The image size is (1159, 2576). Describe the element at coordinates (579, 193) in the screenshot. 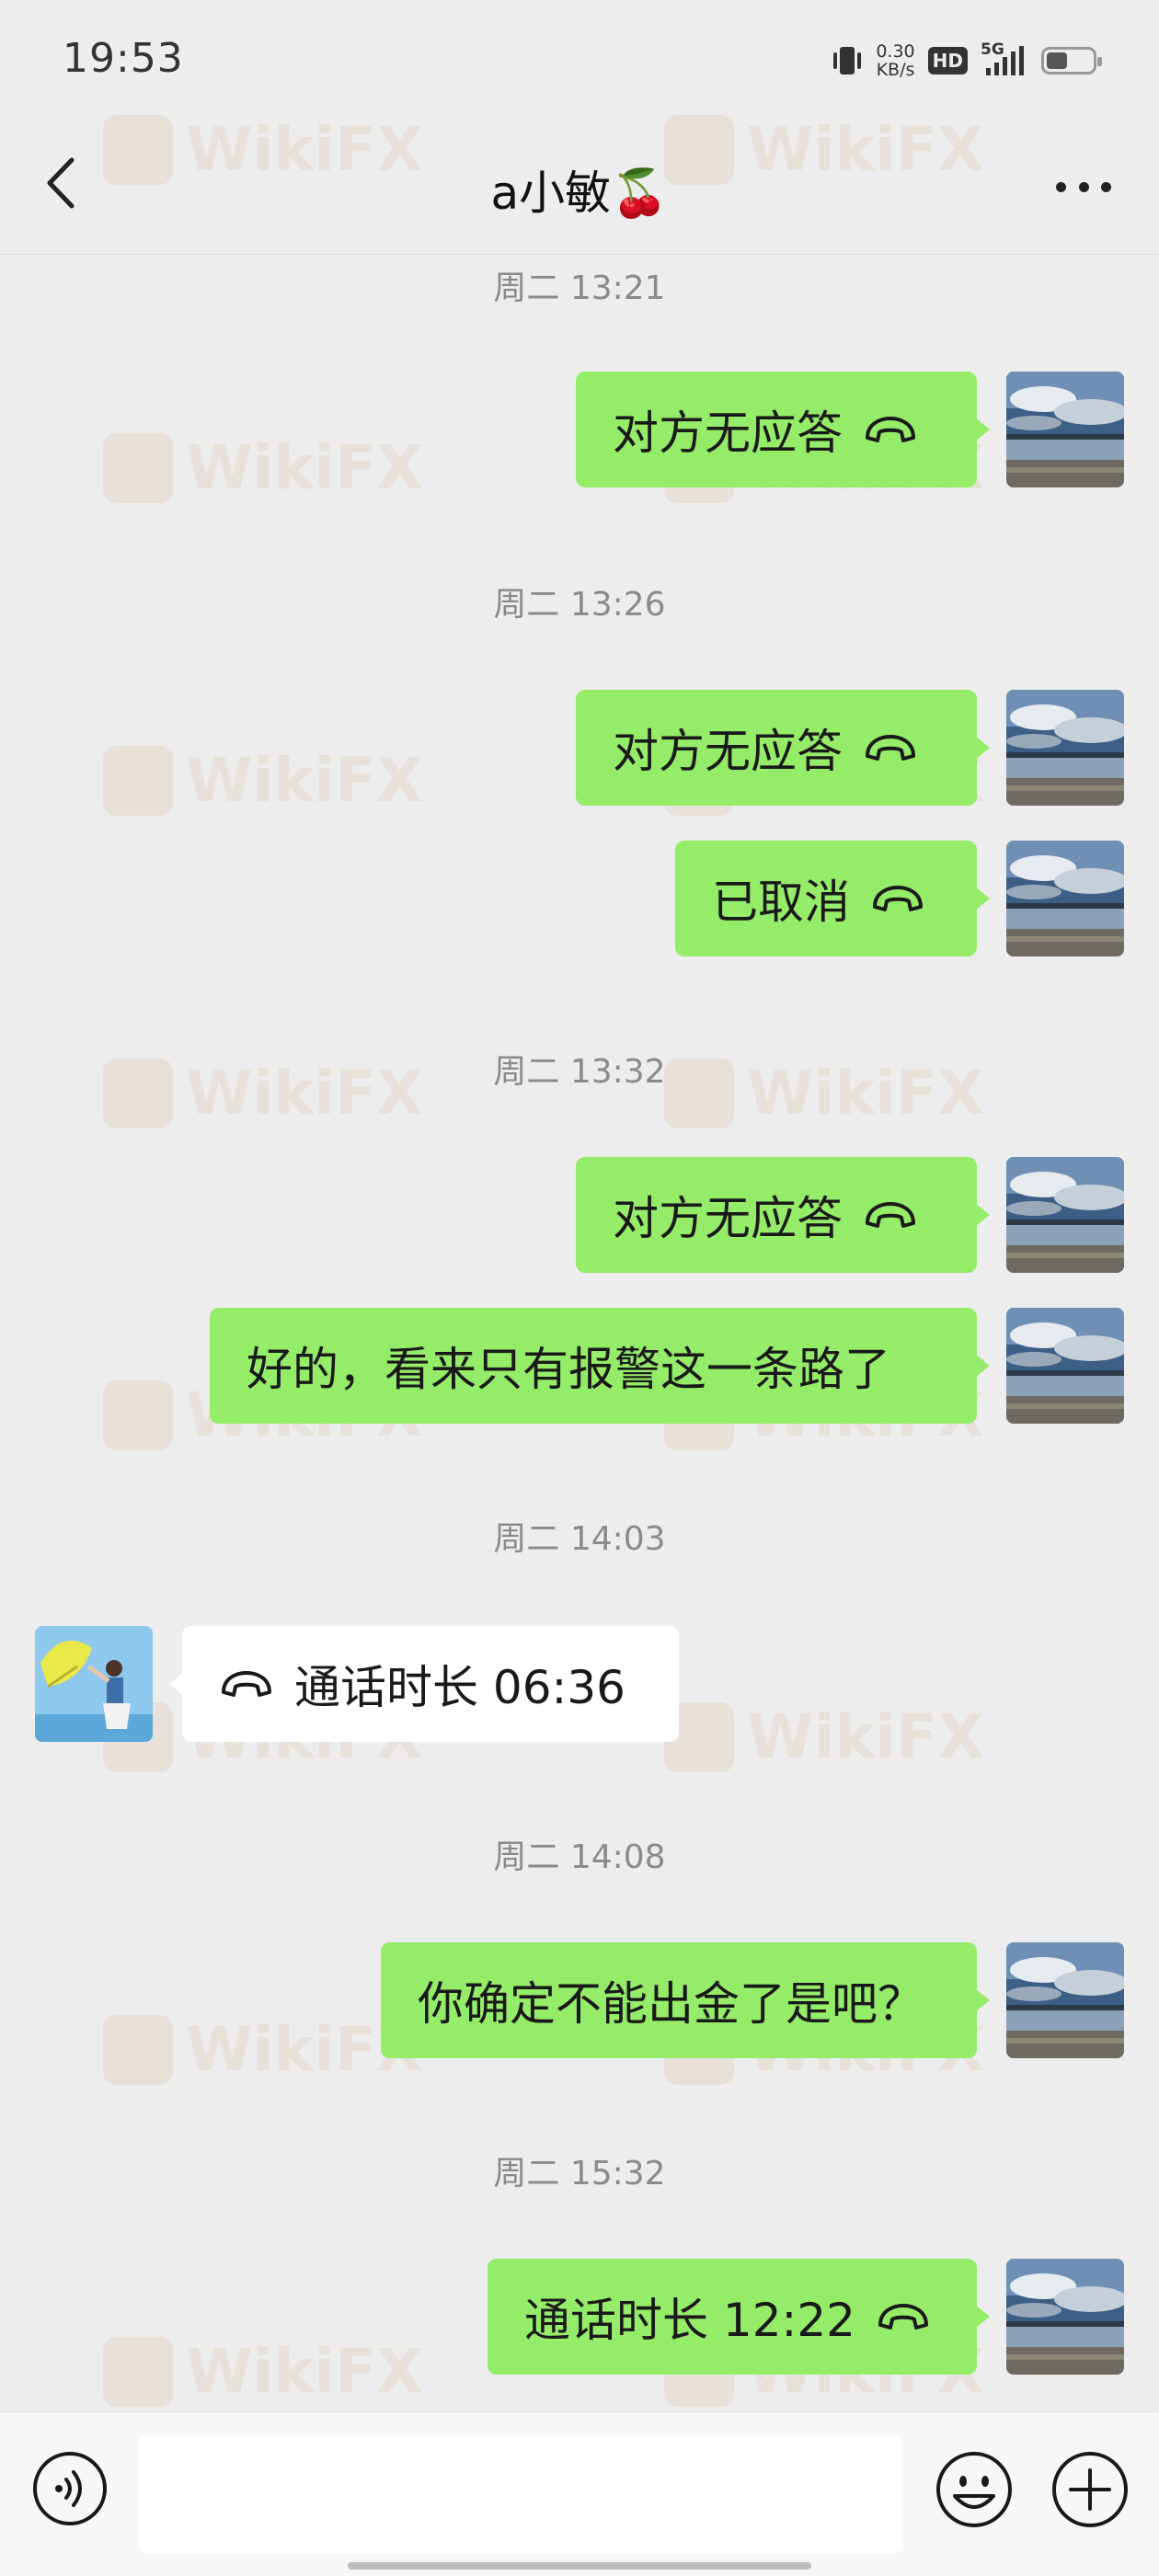

I see `contact-name: a小敏🍒` at that location.